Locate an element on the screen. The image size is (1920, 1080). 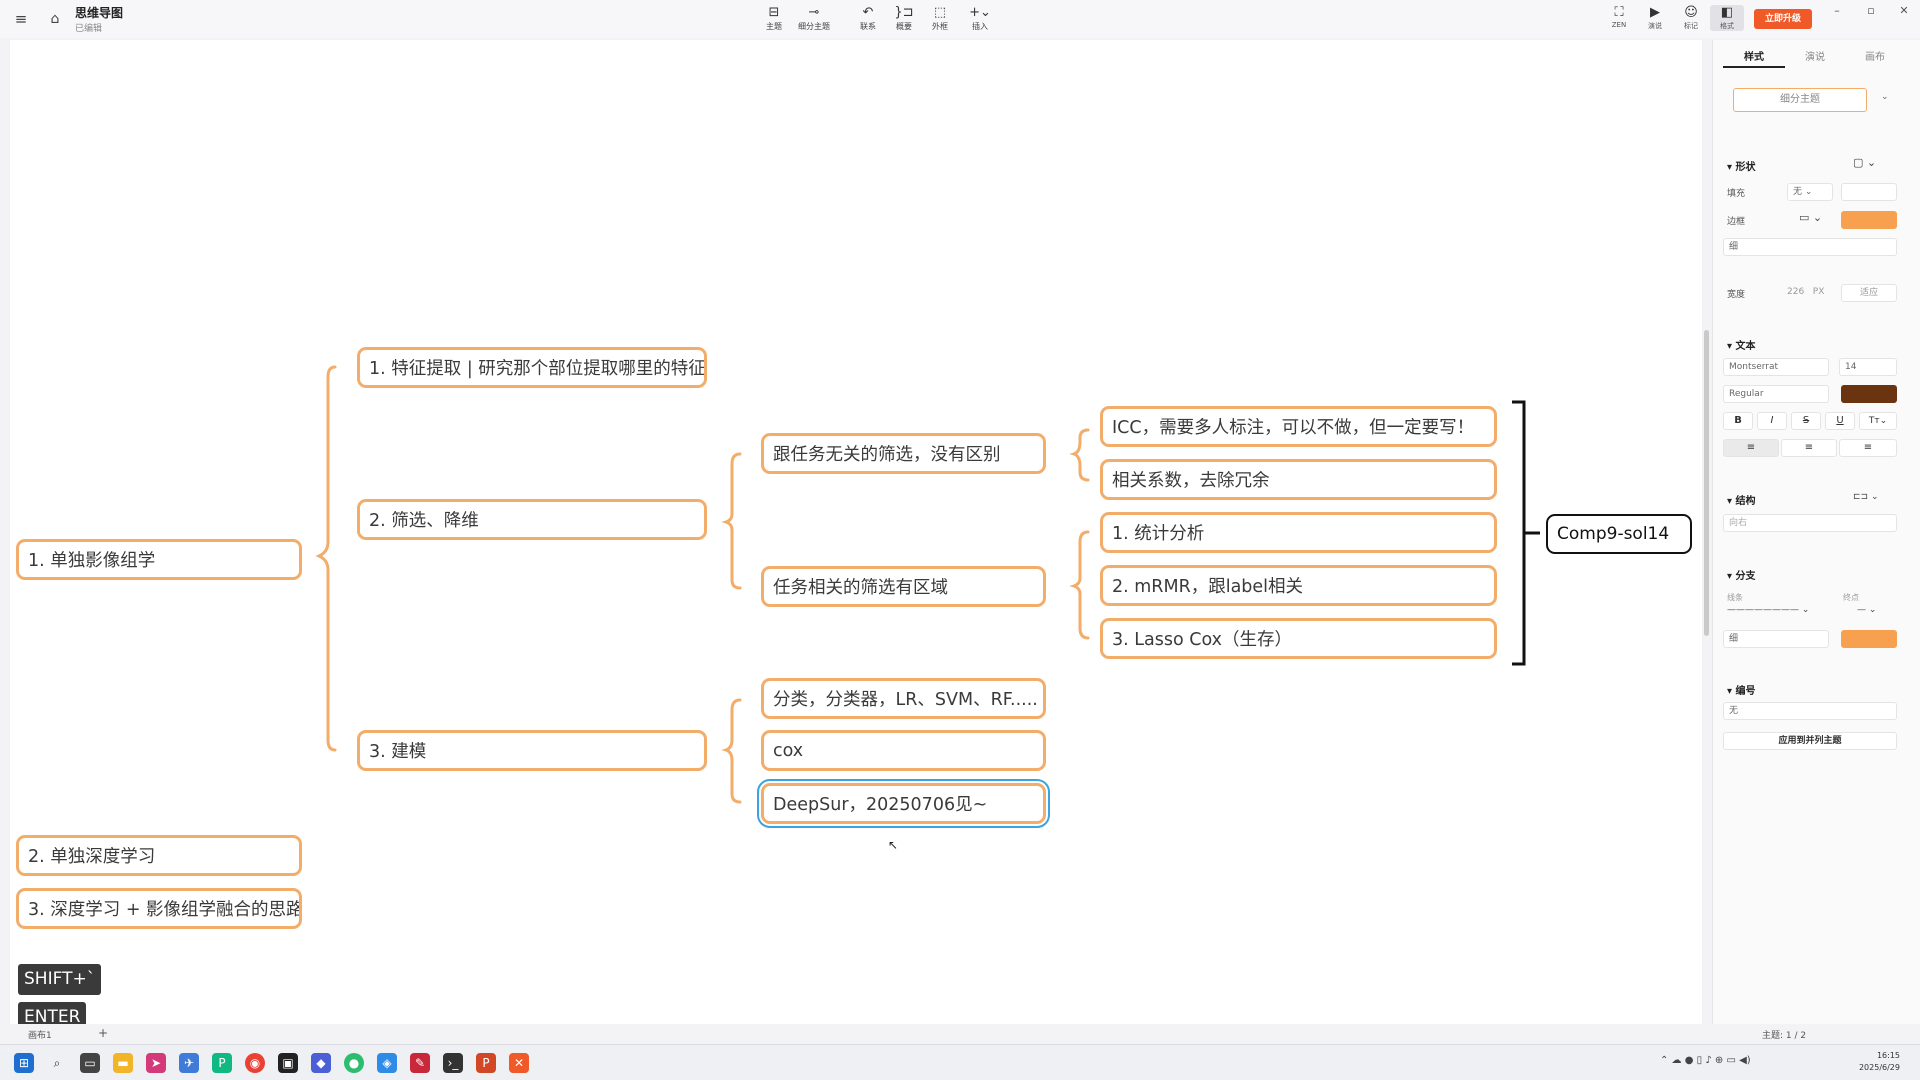
fill-color-swatch is located at coordinates (1869, 192).